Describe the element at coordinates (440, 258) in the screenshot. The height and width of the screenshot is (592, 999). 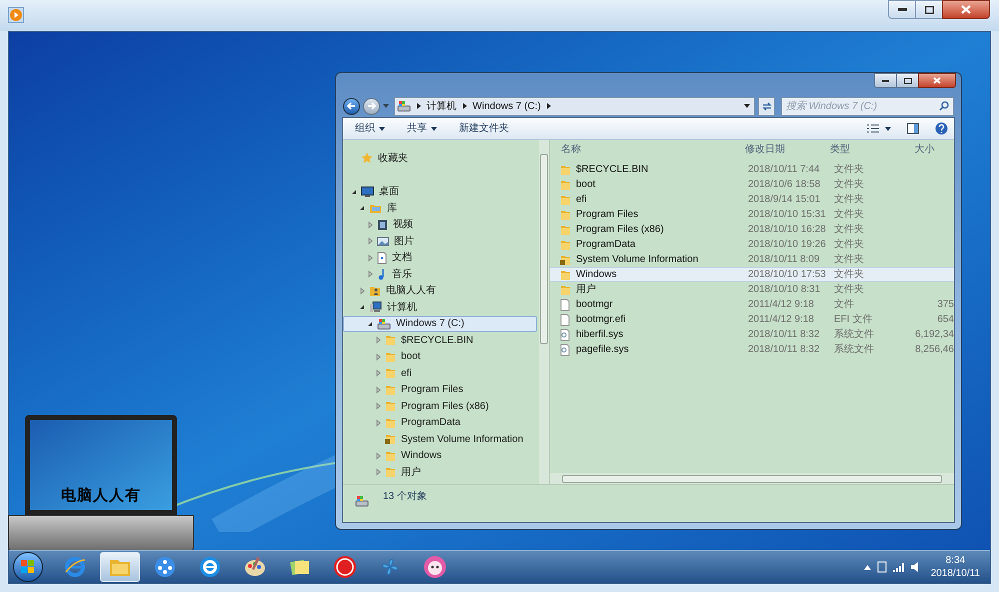
I see `tree-item: 文档` at that location.